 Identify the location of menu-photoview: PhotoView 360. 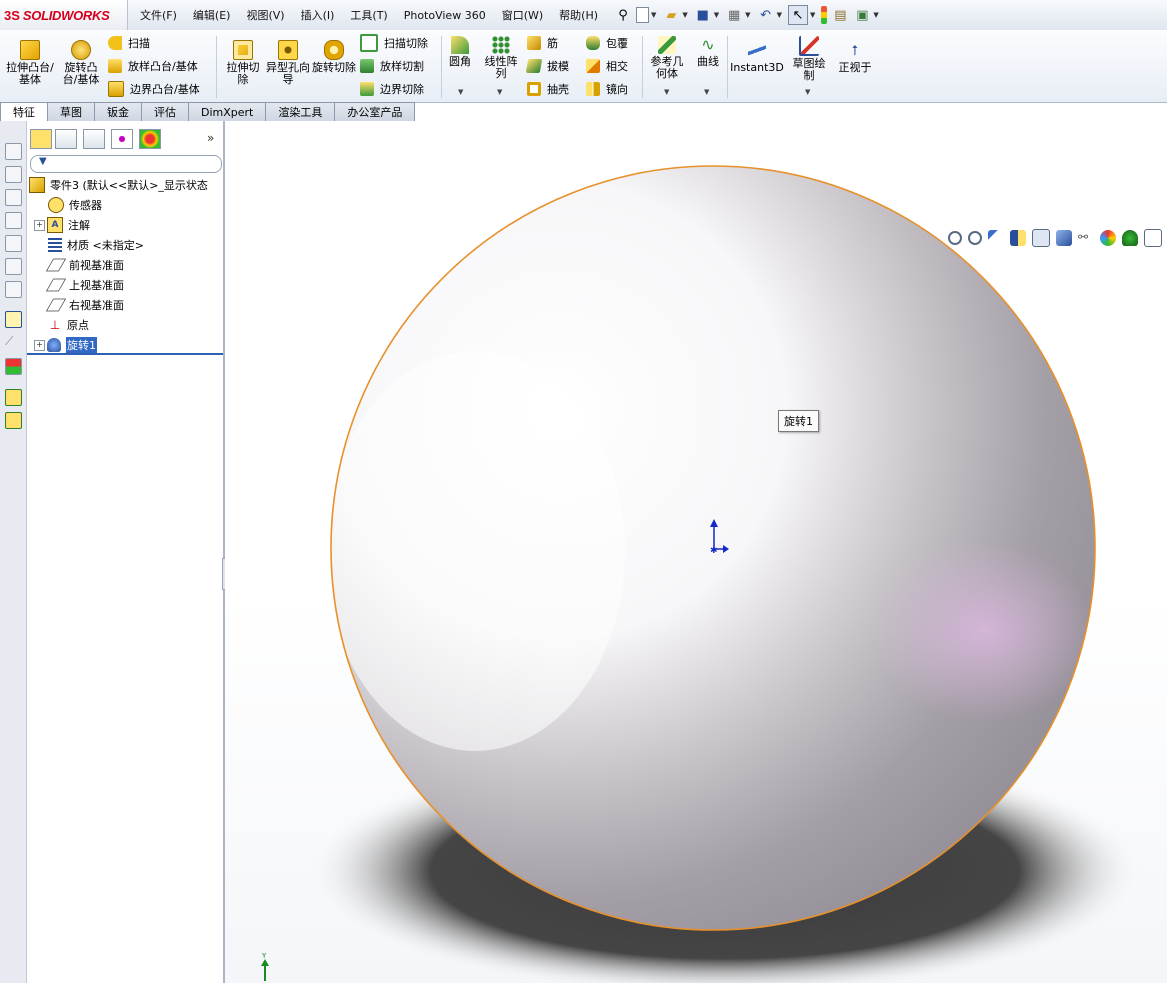
(445, 15).